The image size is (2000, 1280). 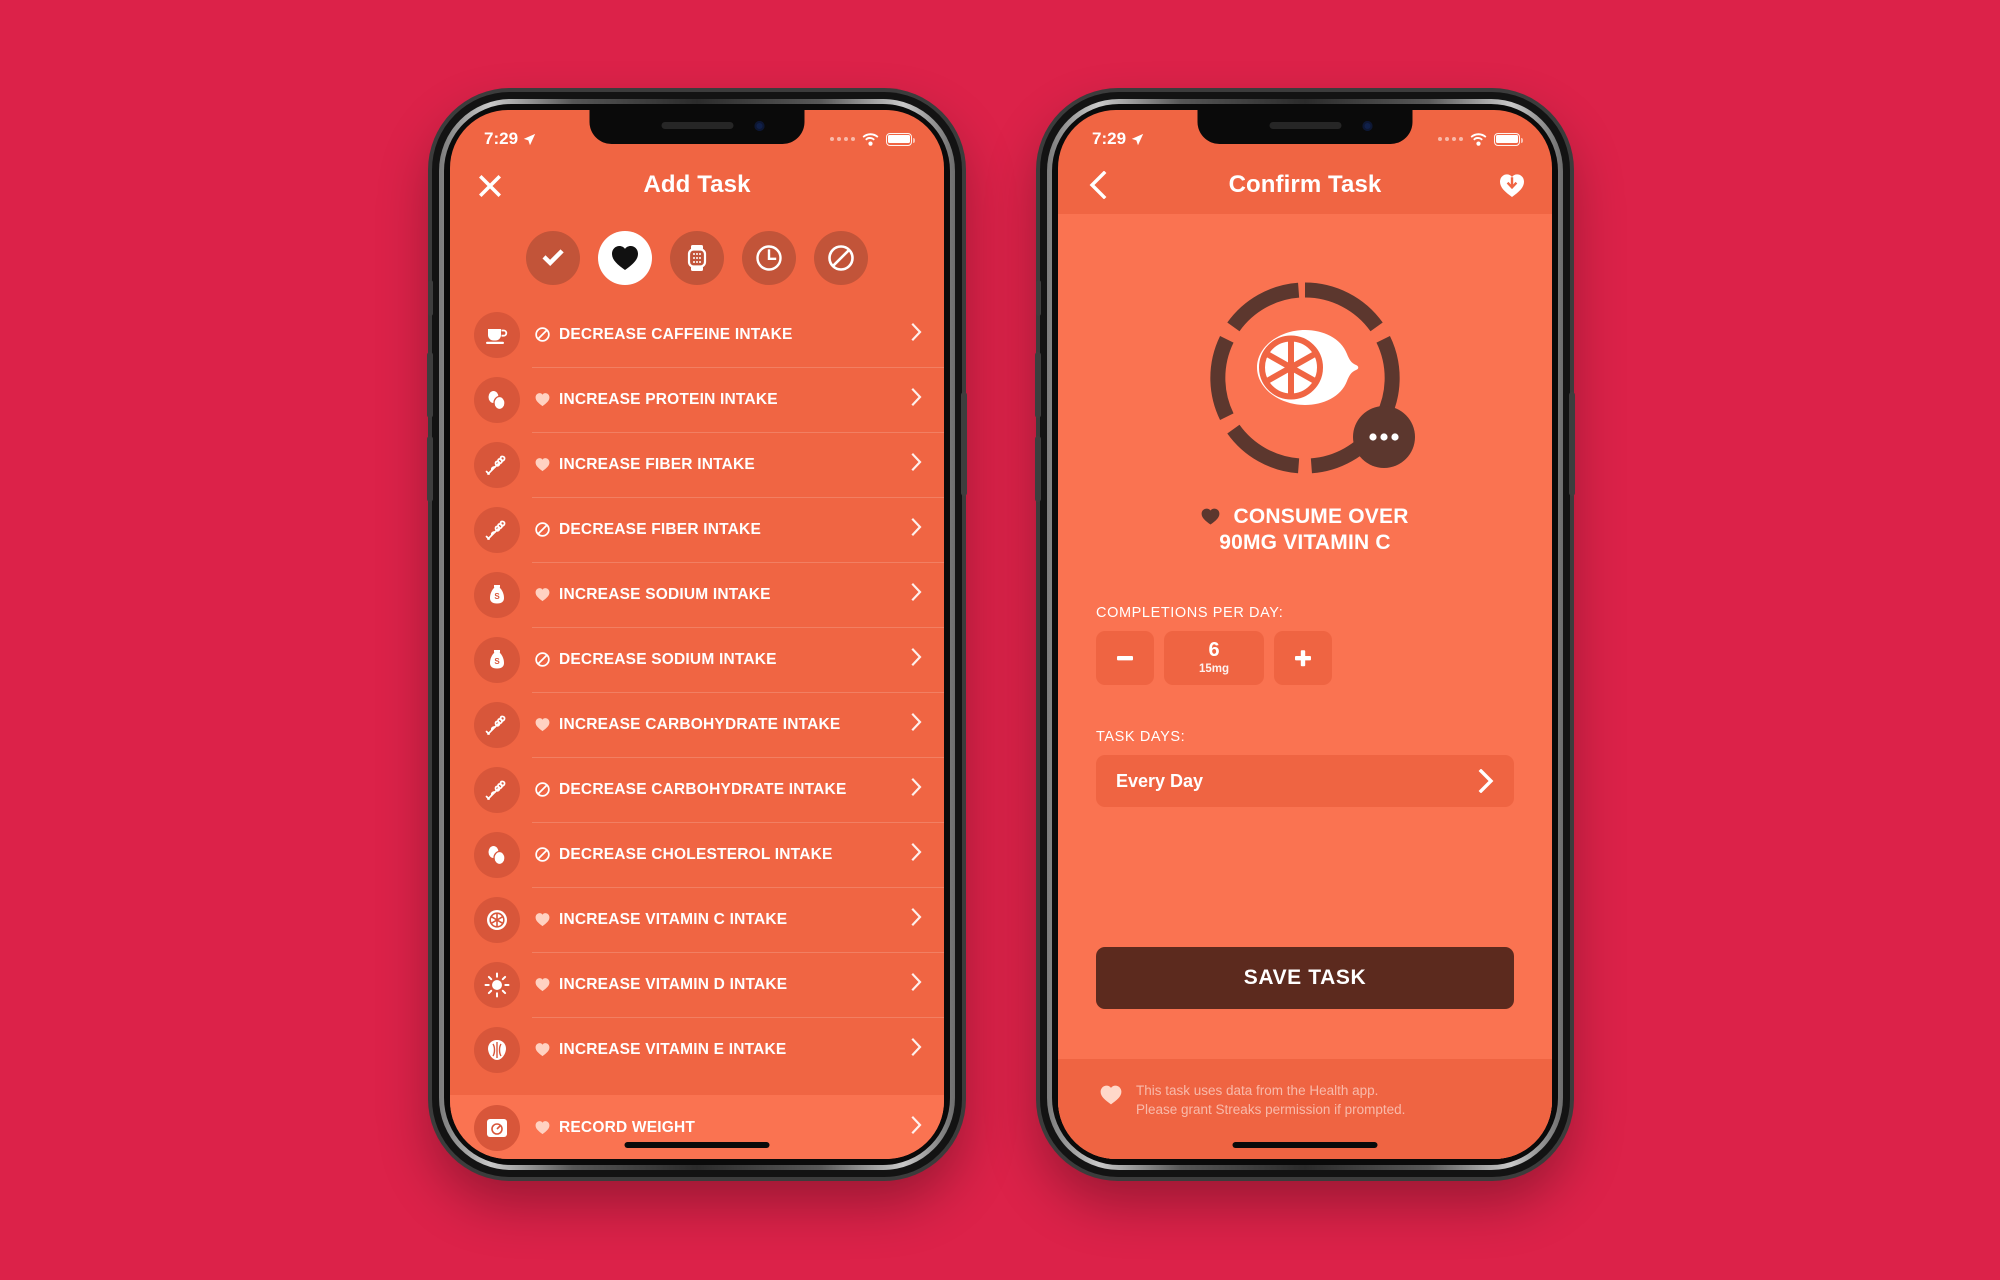 I want to click on task-list-bottom-row-area: RECORD WEIGHT, so click(x=697, y=1127).